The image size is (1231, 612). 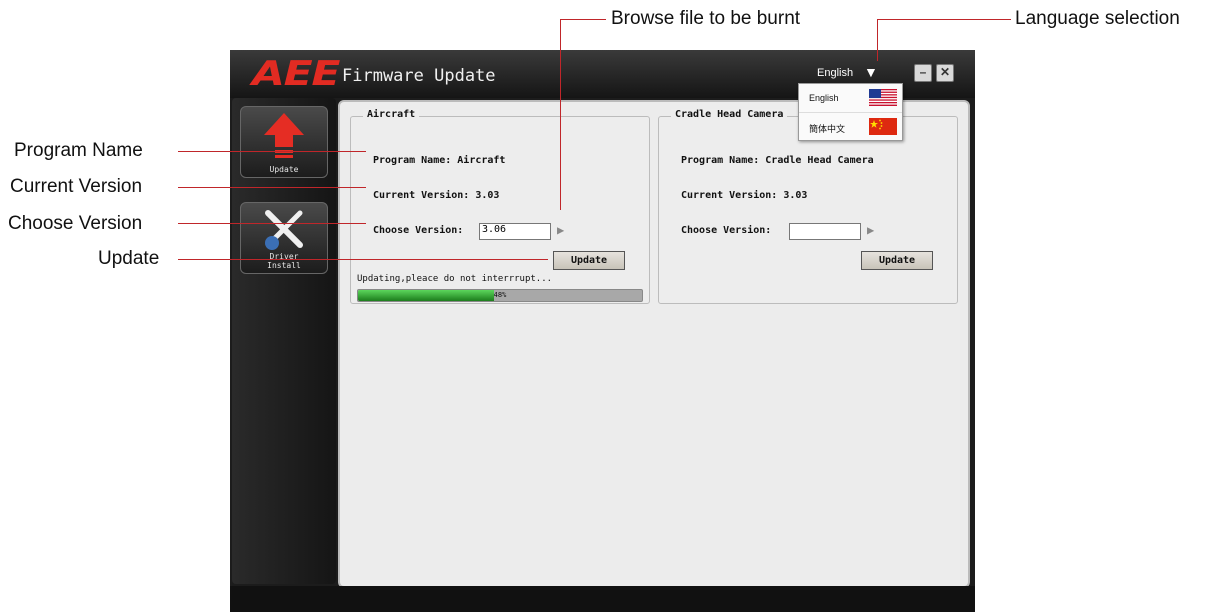 I want to click on program-name: Program Name: Cradle Head Camera, so click(x=777, y=160).